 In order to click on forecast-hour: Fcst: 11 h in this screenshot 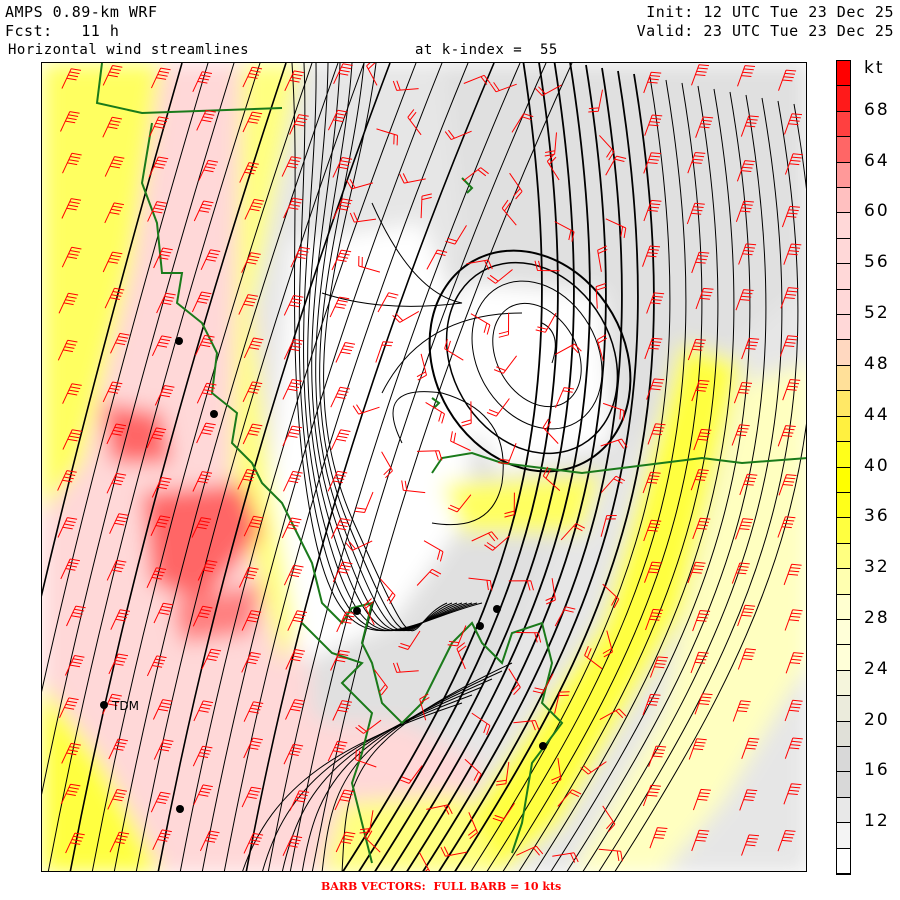, I will do `click(62, 31)`.